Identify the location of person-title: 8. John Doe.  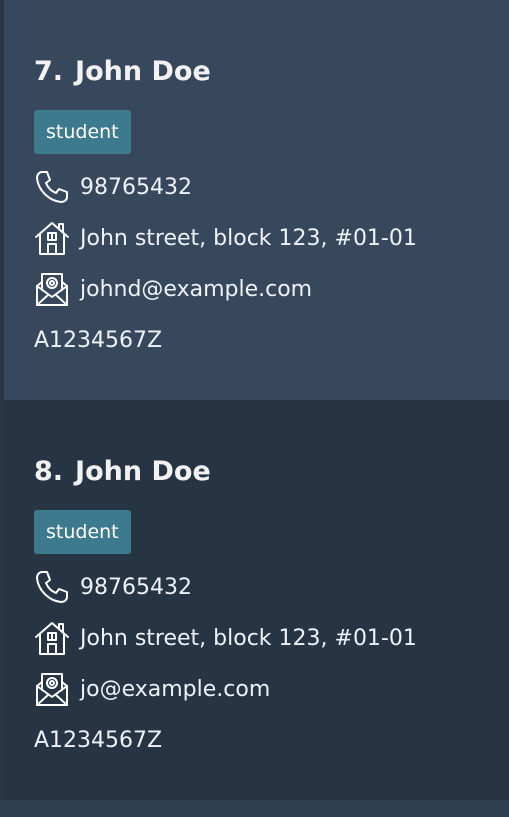
(122, 472).